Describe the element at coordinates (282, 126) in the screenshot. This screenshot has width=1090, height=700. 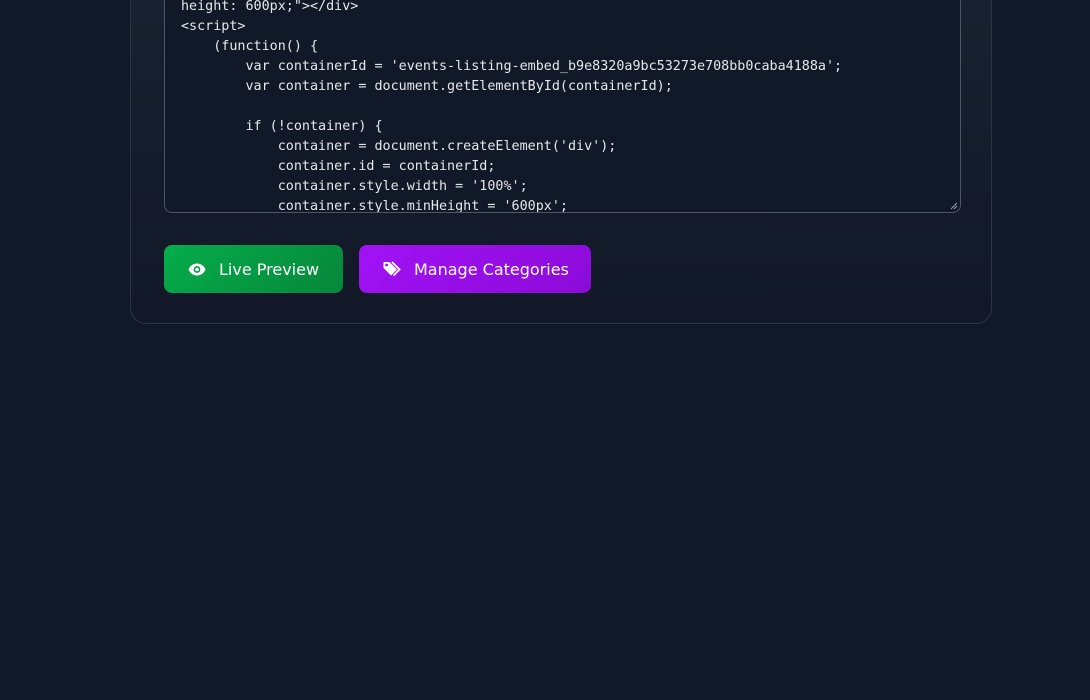
I see `code-line: if (!container) {` at that location.